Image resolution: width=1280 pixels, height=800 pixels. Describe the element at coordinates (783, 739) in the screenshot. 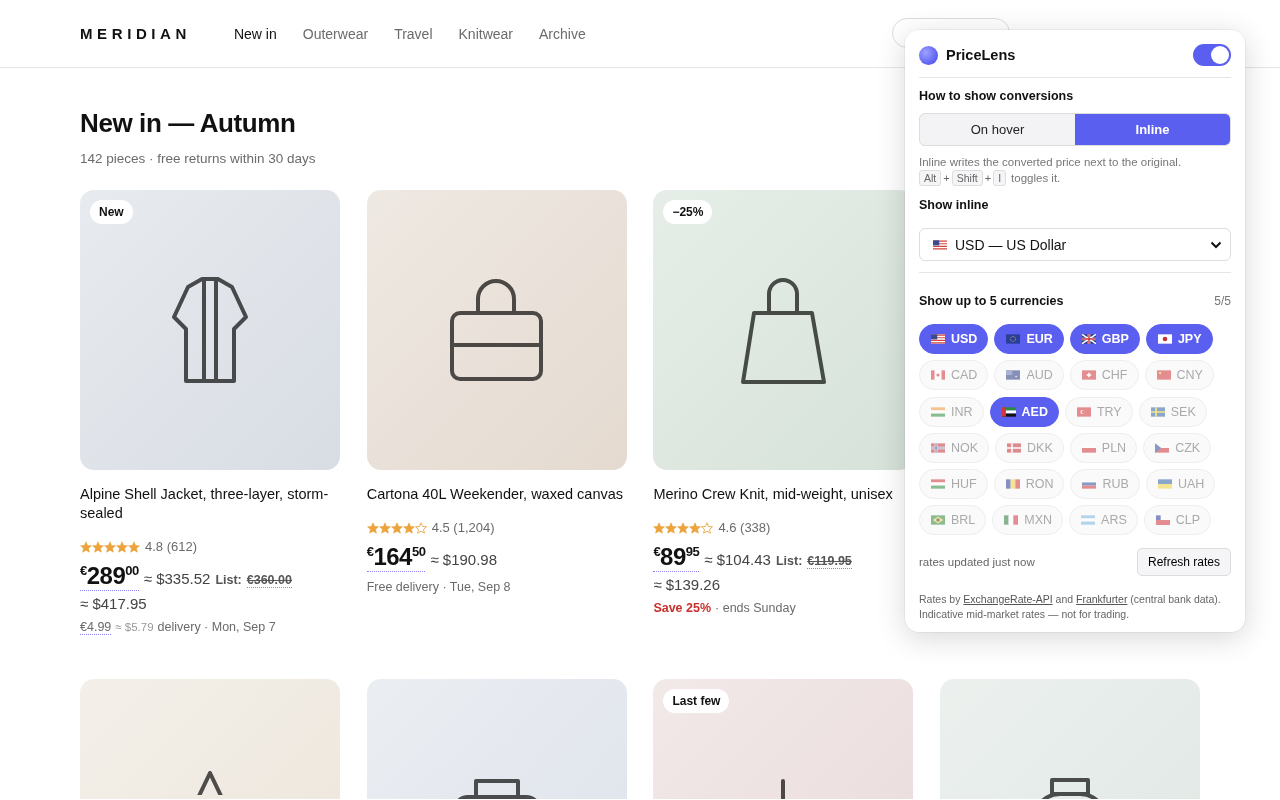

I see `product-image: Last few` at that location.